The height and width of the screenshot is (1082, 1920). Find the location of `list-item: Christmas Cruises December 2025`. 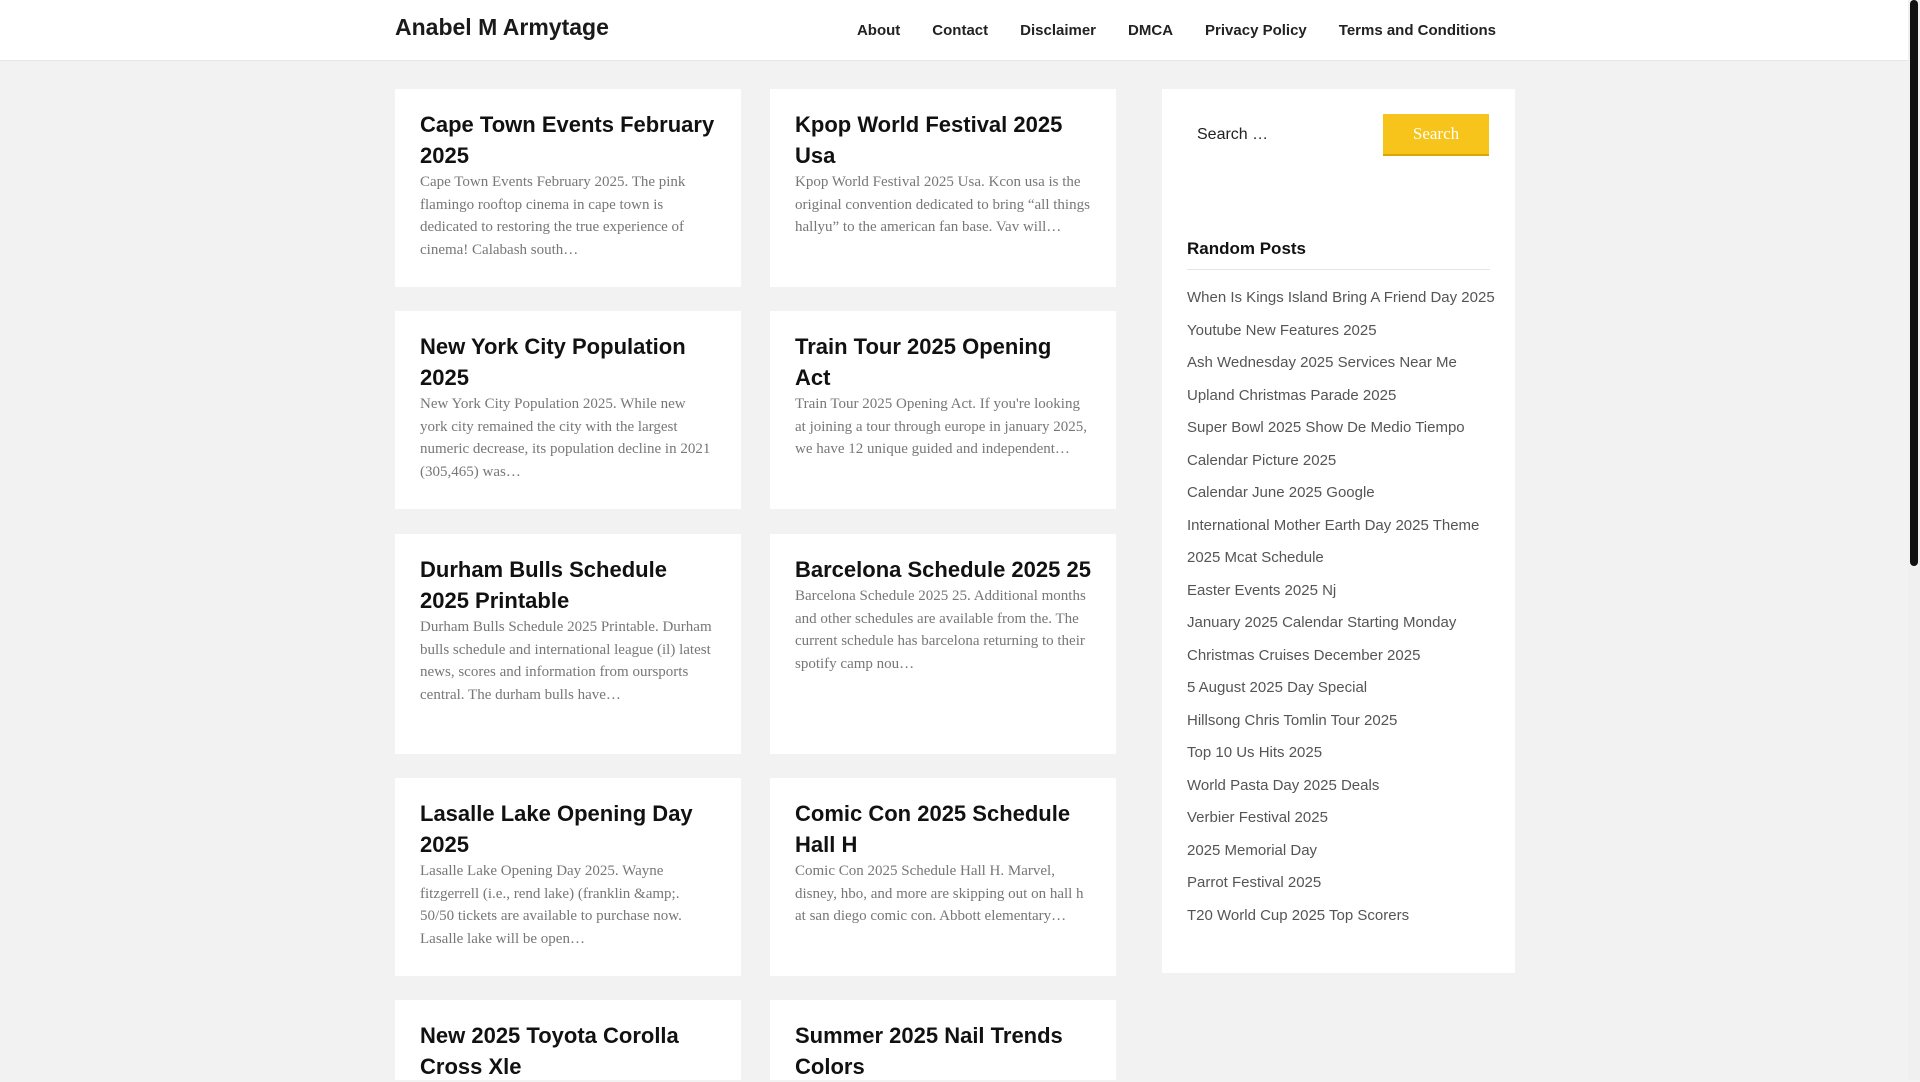

list-item: Christmas Cruises December 2025 is located at coordinates (1338, 656).